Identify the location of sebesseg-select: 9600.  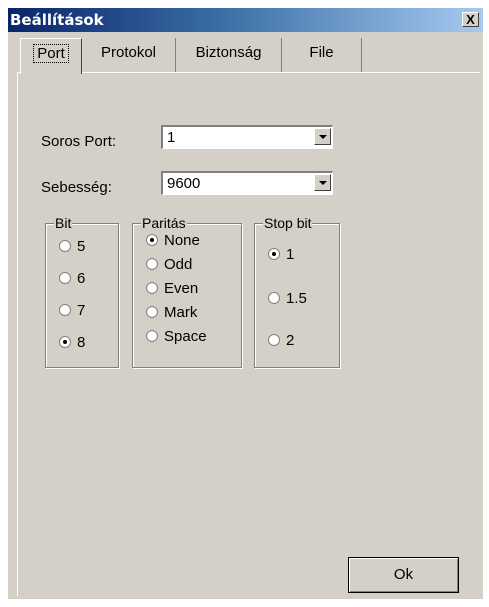
(247, 183).